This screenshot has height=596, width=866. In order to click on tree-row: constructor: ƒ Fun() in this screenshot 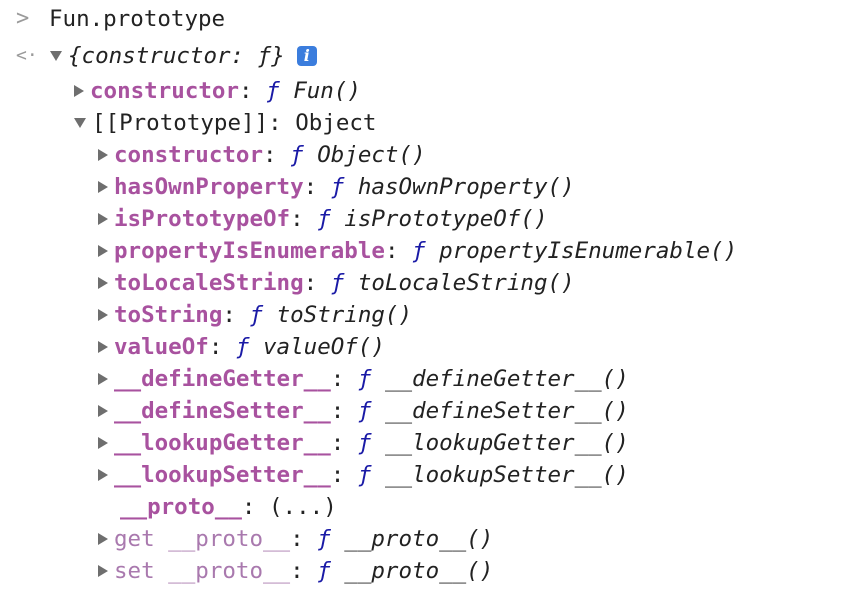, I will do `click(217, 91)`.